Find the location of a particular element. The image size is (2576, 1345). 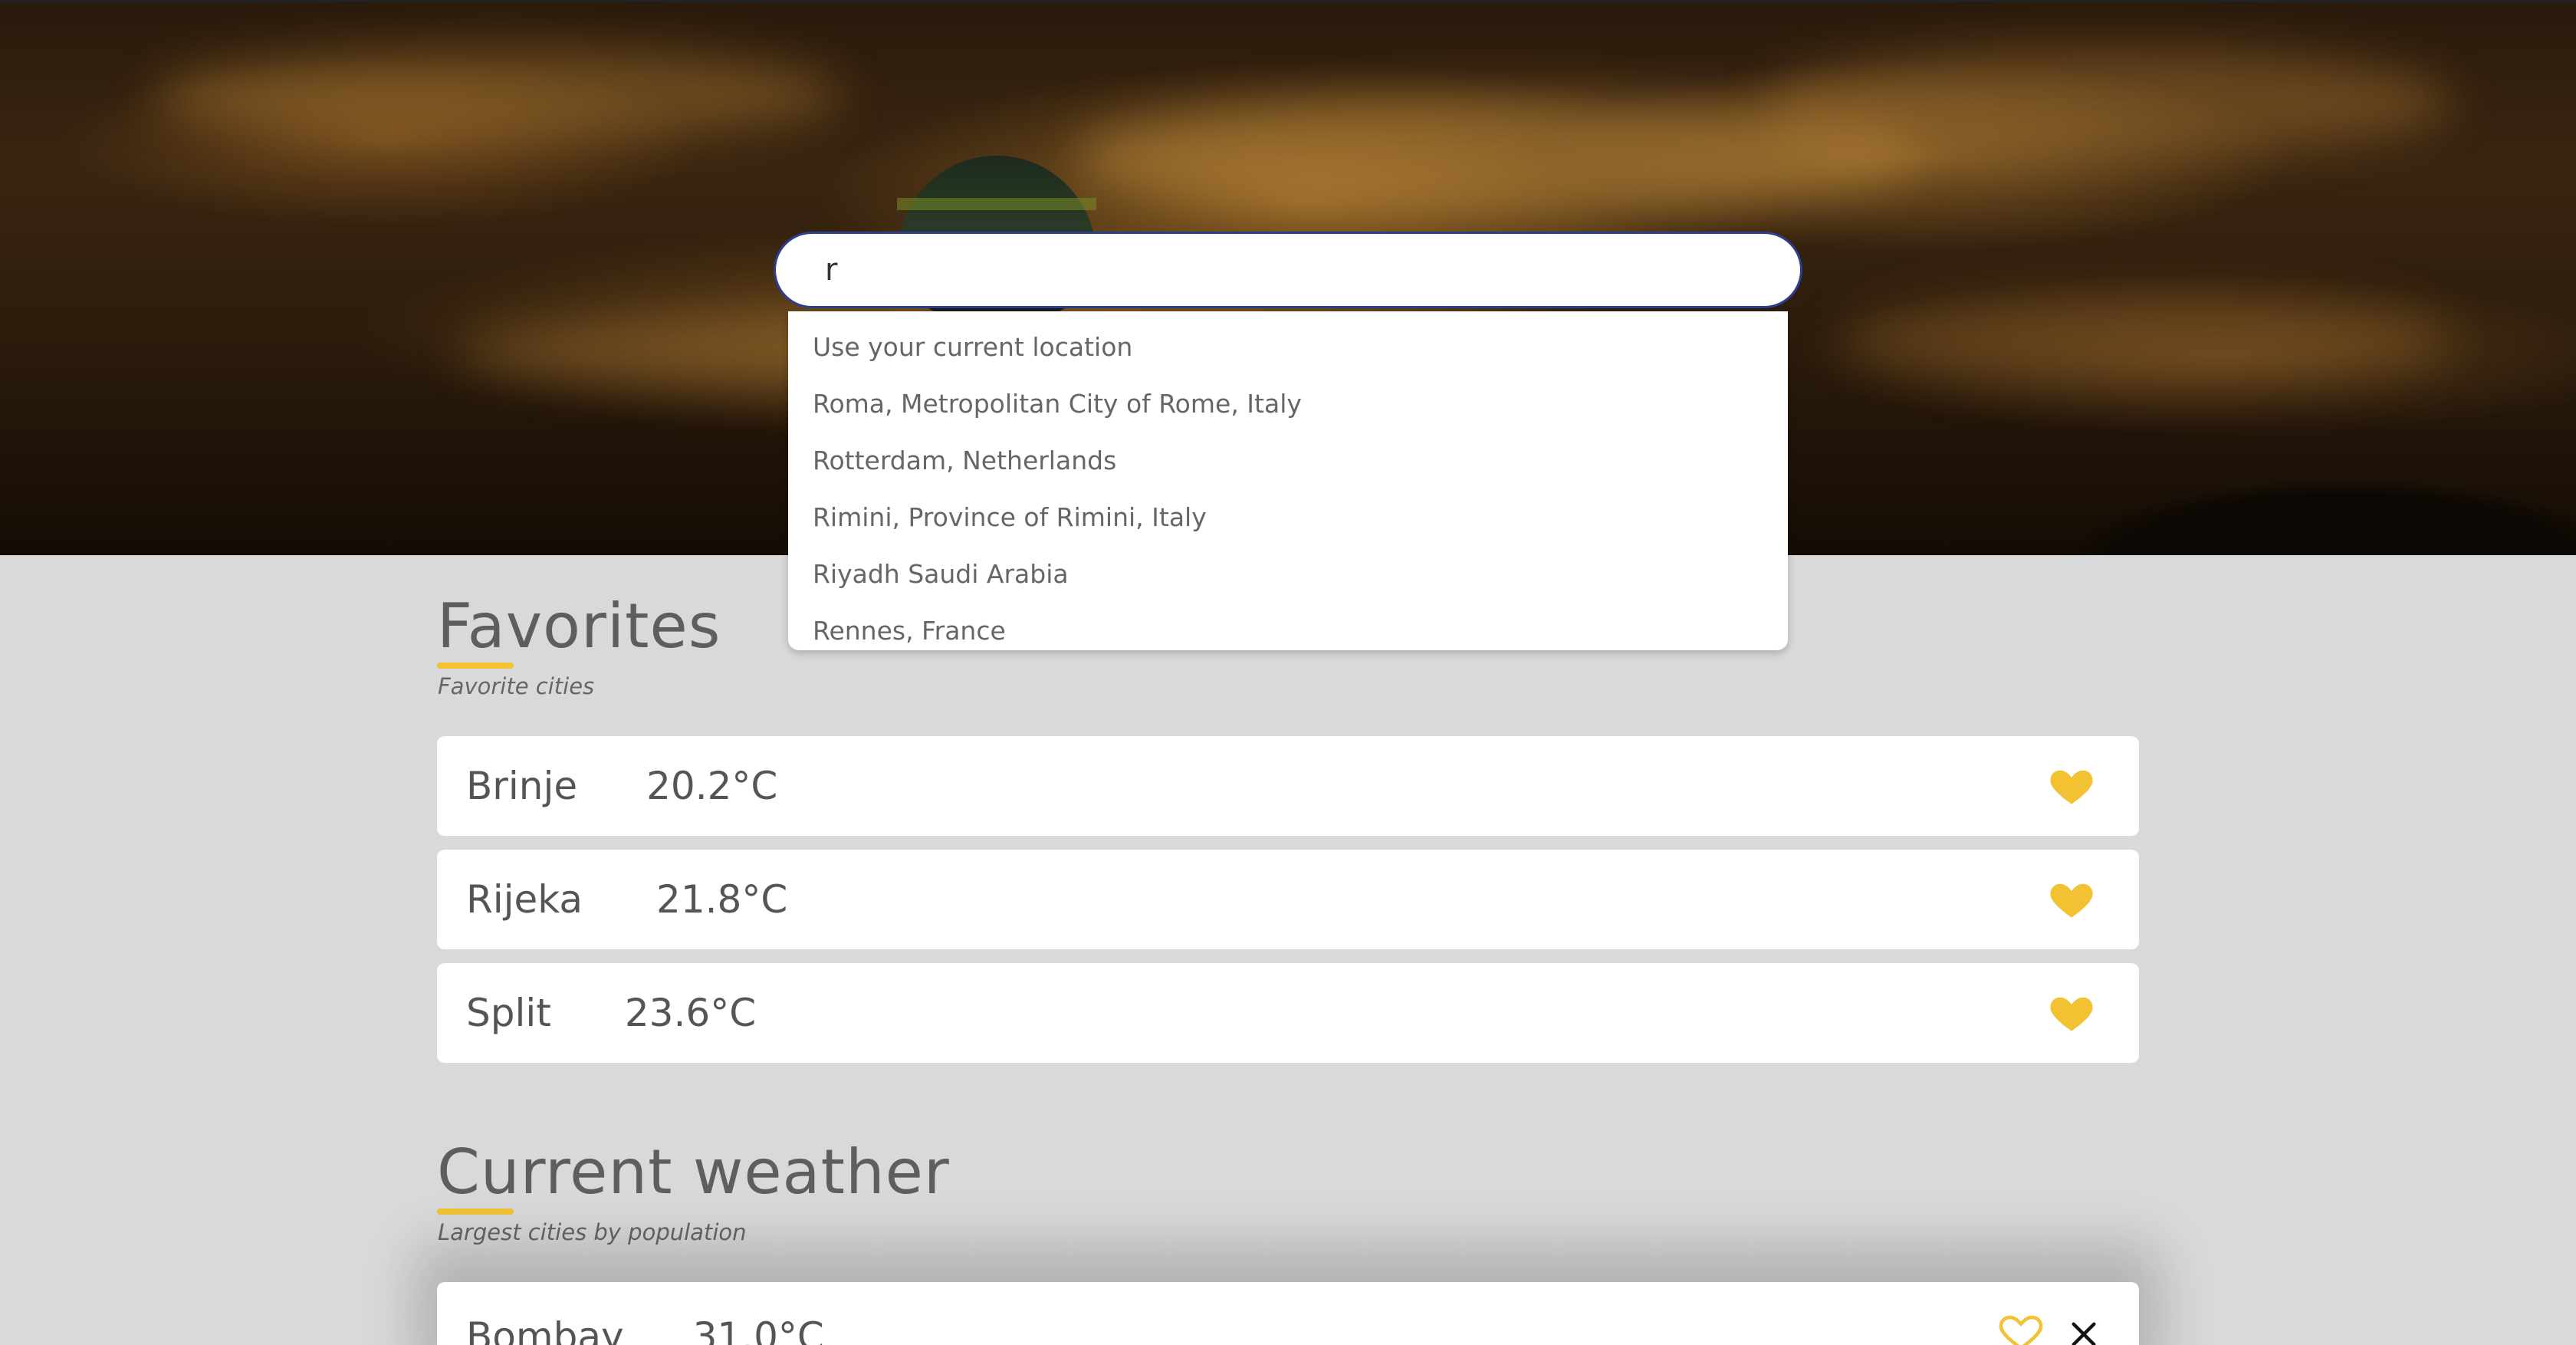

current-weather-subtitle: Largest cities by population is located at coordinates (592, 1232).